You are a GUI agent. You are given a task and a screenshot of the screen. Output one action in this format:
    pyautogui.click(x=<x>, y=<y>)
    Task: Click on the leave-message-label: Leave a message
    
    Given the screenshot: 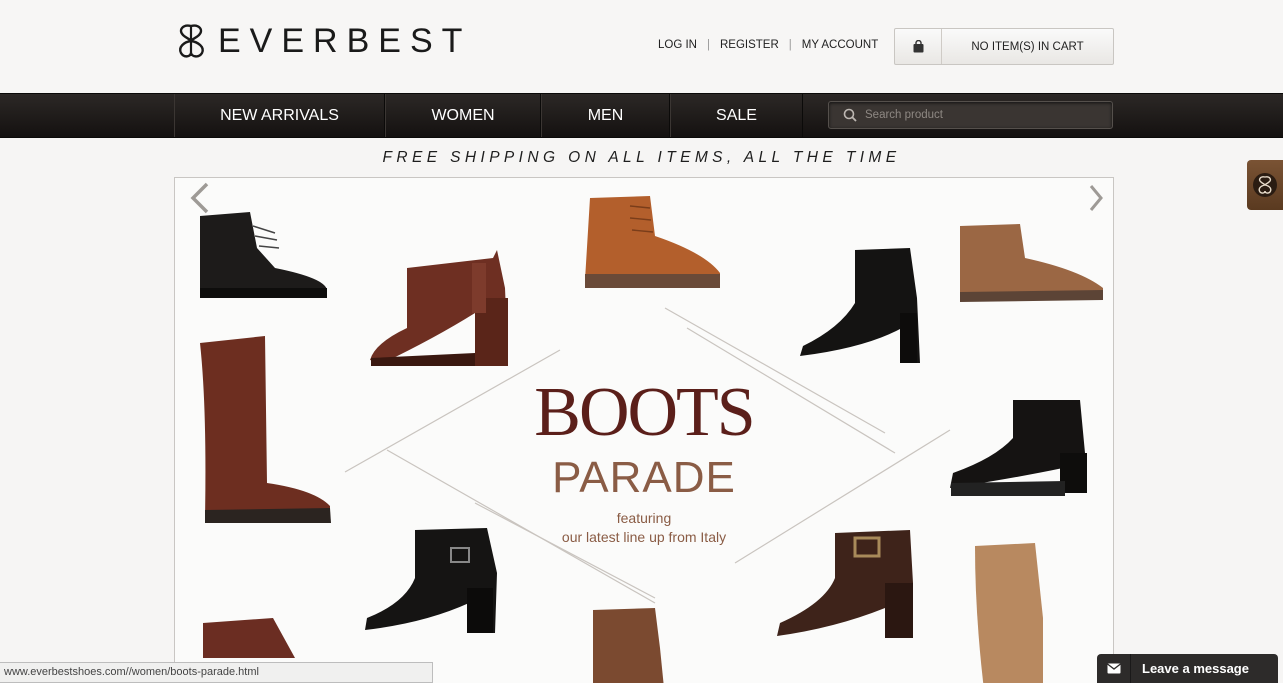 What is the action you would take?
    pyautogui.click(x=1195, y=668)
    